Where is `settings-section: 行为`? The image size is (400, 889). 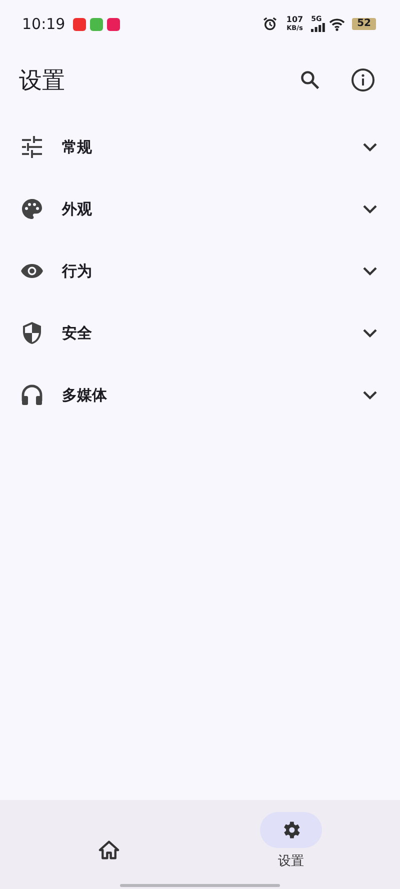 settings-section: 行为 is located at coordinates (200, 271).